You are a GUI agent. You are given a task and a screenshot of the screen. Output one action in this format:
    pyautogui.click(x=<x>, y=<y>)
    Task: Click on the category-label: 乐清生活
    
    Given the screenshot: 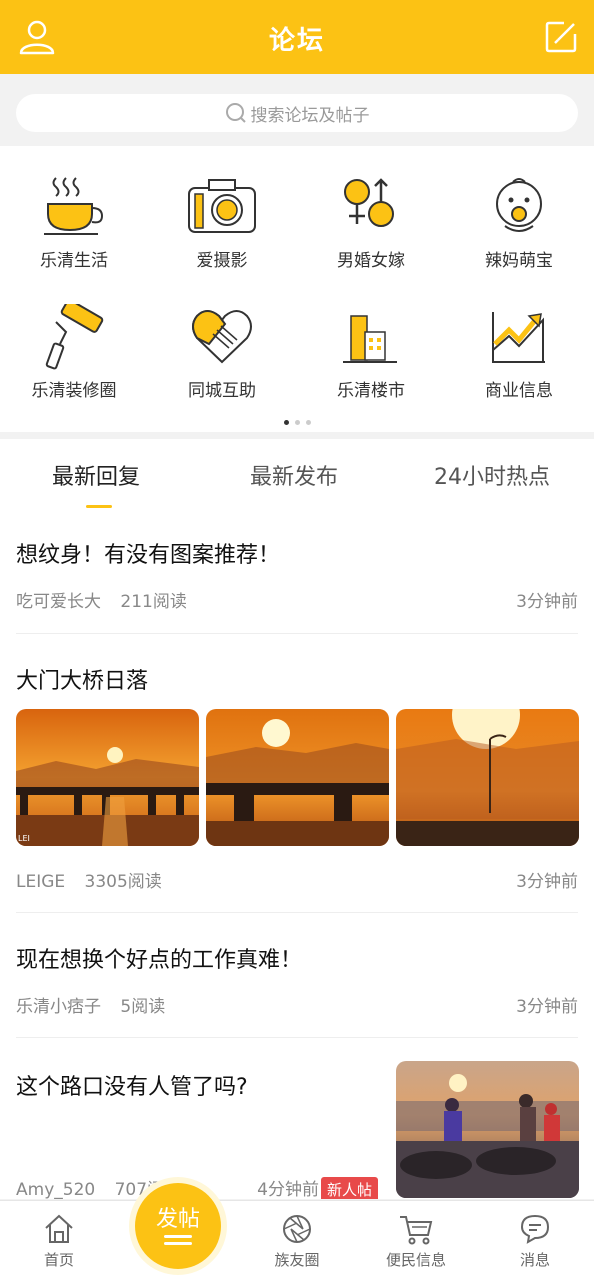 What is the action you would take?
    pyautogui.click(x=74, y=261)
    